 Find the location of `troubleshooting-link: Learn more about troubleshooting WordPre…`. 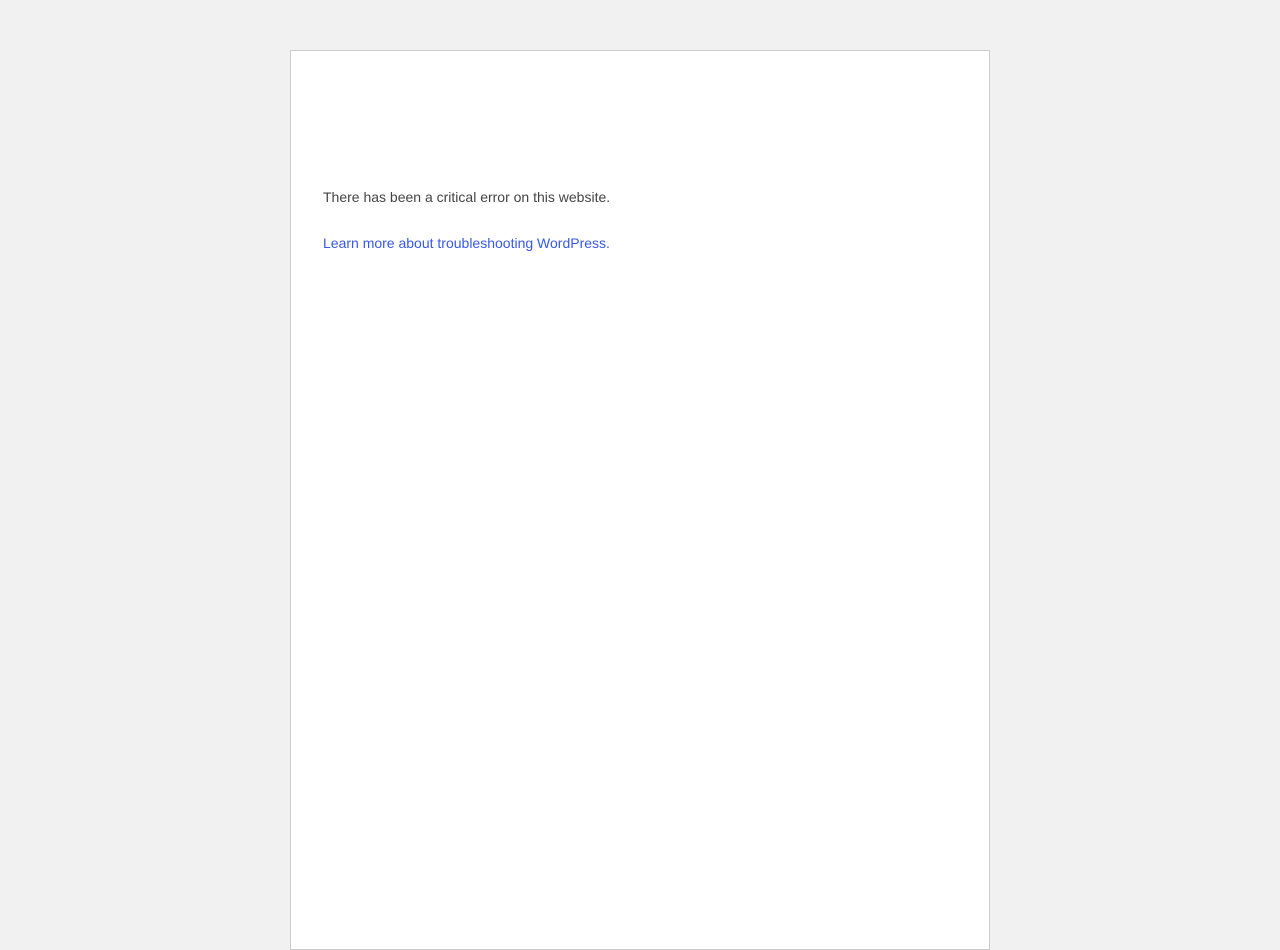

troubleshooting-link: Learn more about troubleshooting WordPre… is located at coordinates (466, 243).